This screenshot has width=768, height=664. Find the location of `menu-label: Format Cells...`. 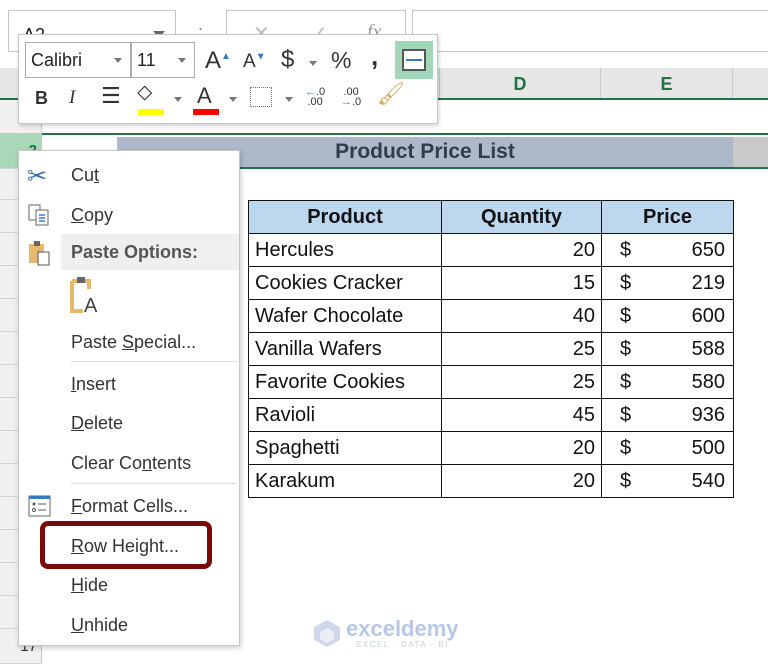

menu-label: Format Cells... is located at coordinates (130, 506).